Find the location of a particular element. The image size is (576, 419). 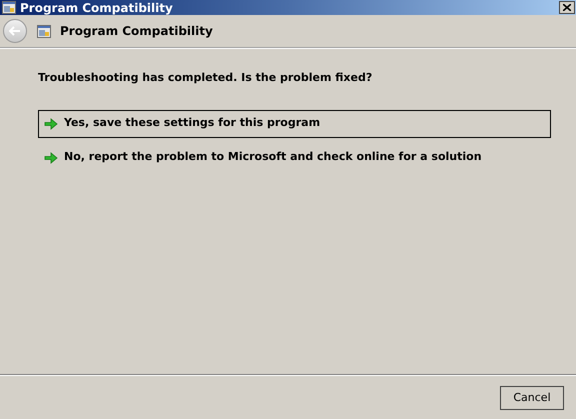

back-arrow-icon is located at coordinates (15, 31).